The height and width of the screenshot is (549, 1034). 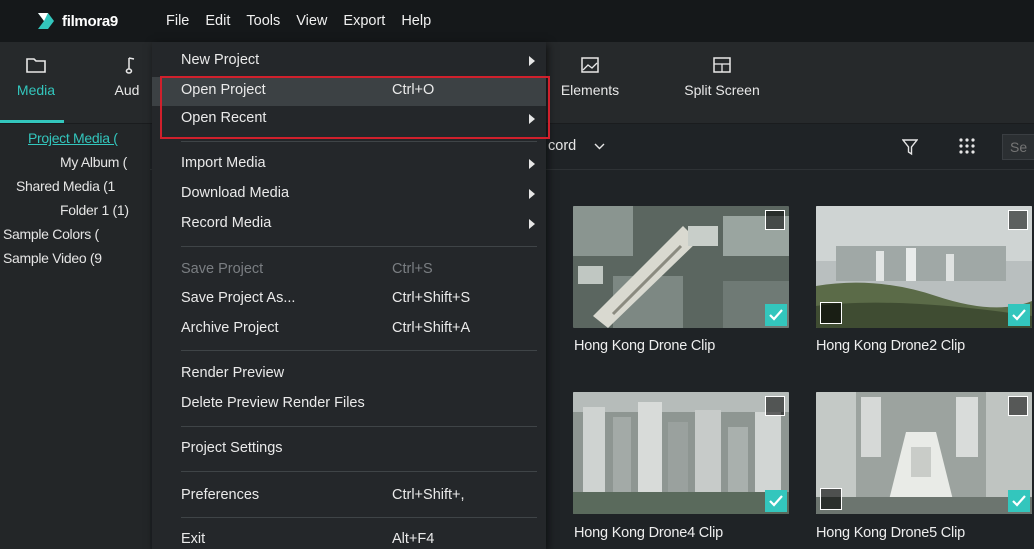 What do you see at coordinates (127, 90) in the screenshot?
I see `tab-audio-label: Aud` at bounding box center [127, 90].